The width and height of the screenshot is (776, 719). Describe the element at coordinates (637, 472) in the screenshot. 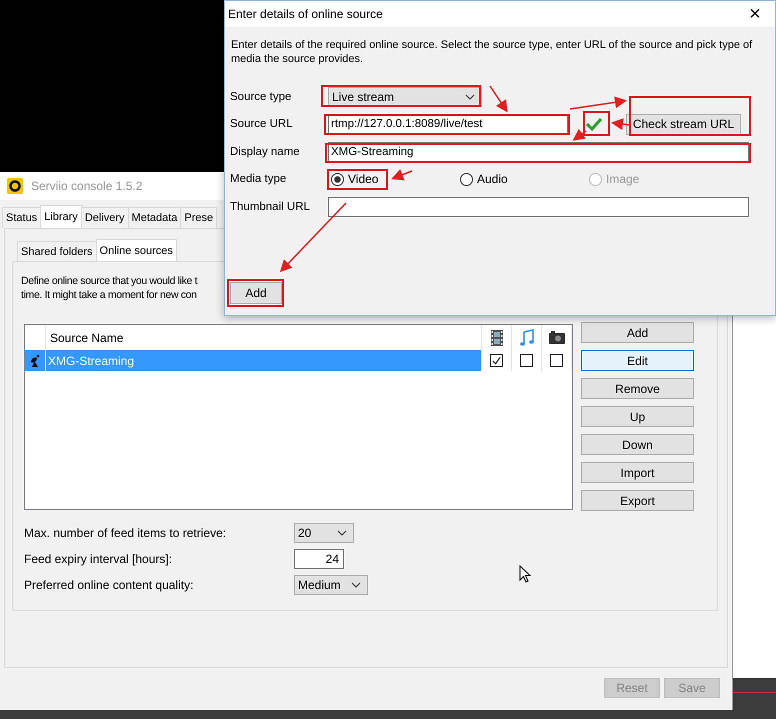

I see `side-button: Import` at that location.